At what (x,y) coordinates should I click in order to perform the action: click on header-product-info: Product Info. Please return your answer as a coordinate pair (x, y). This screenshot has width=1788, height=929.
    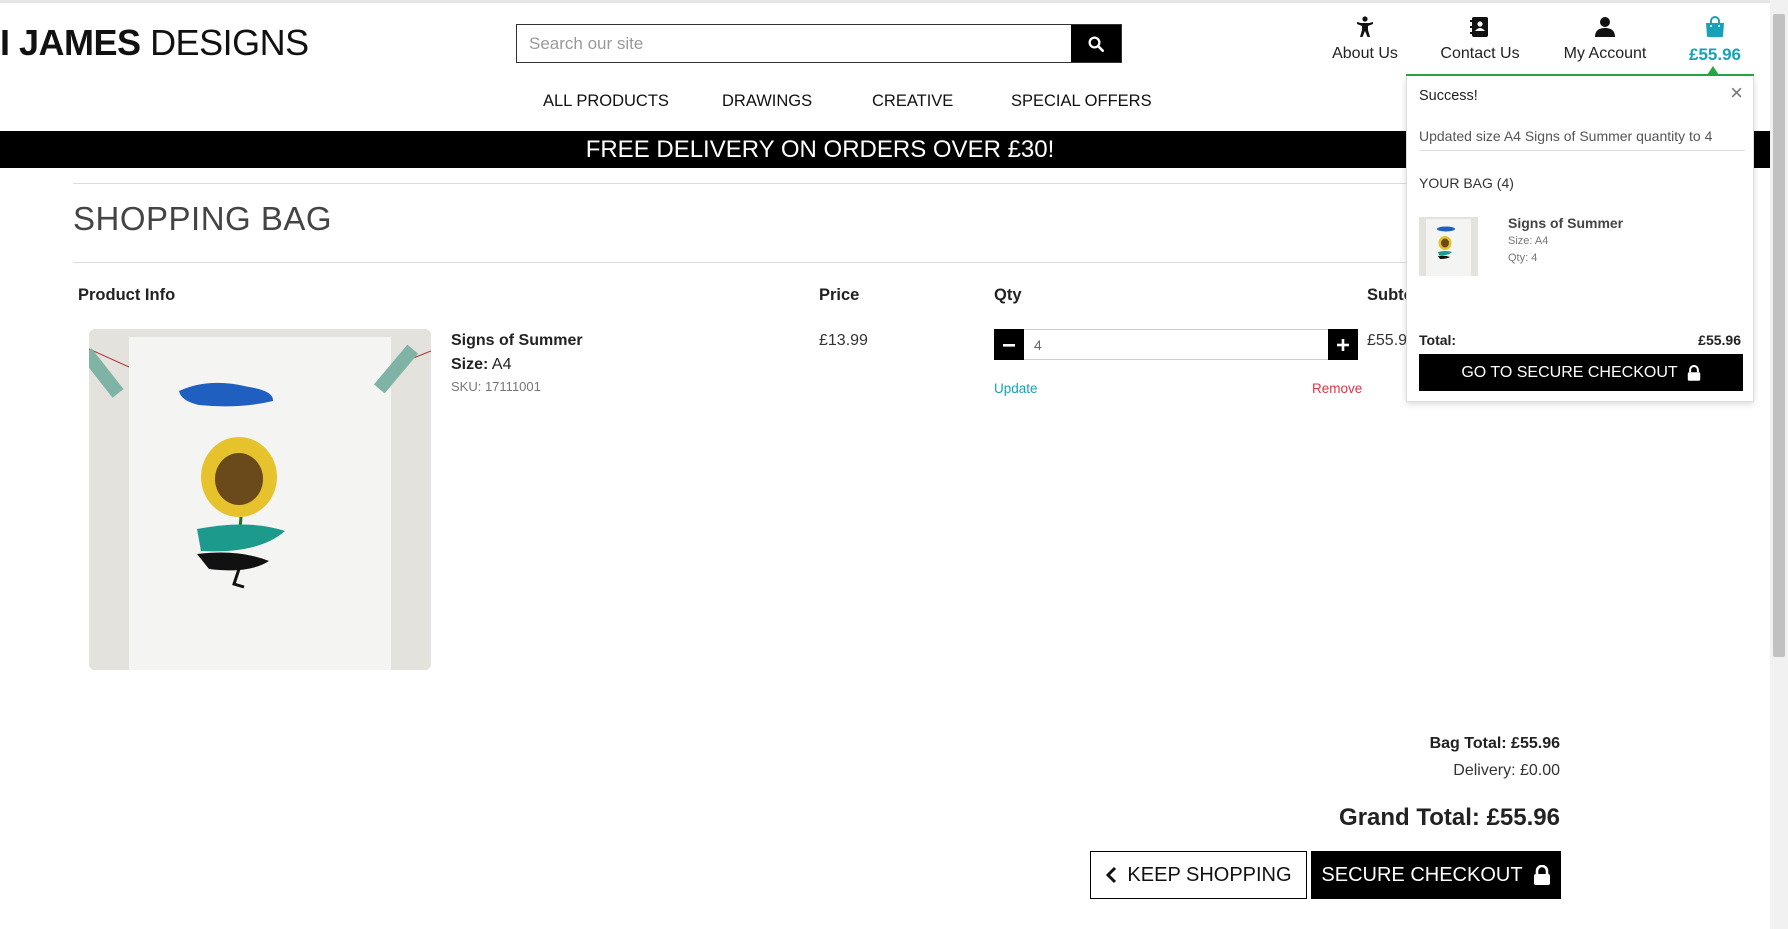
    Looking at the image, I should click on (127, 295).